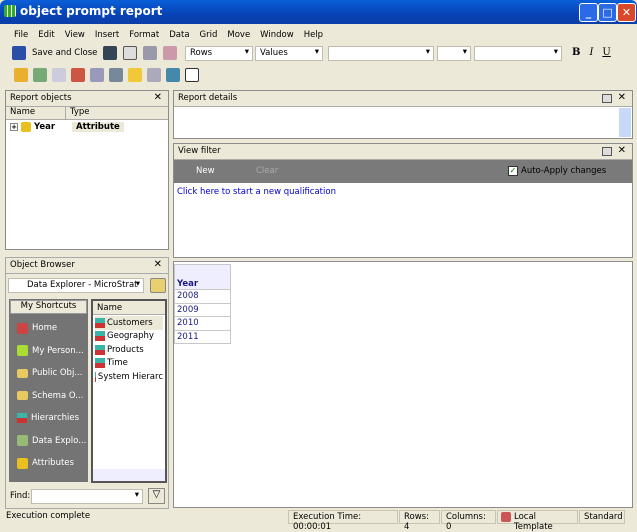 The image size is (637, 532). I want to click on grid-cell: 2010, so click(202, 323).